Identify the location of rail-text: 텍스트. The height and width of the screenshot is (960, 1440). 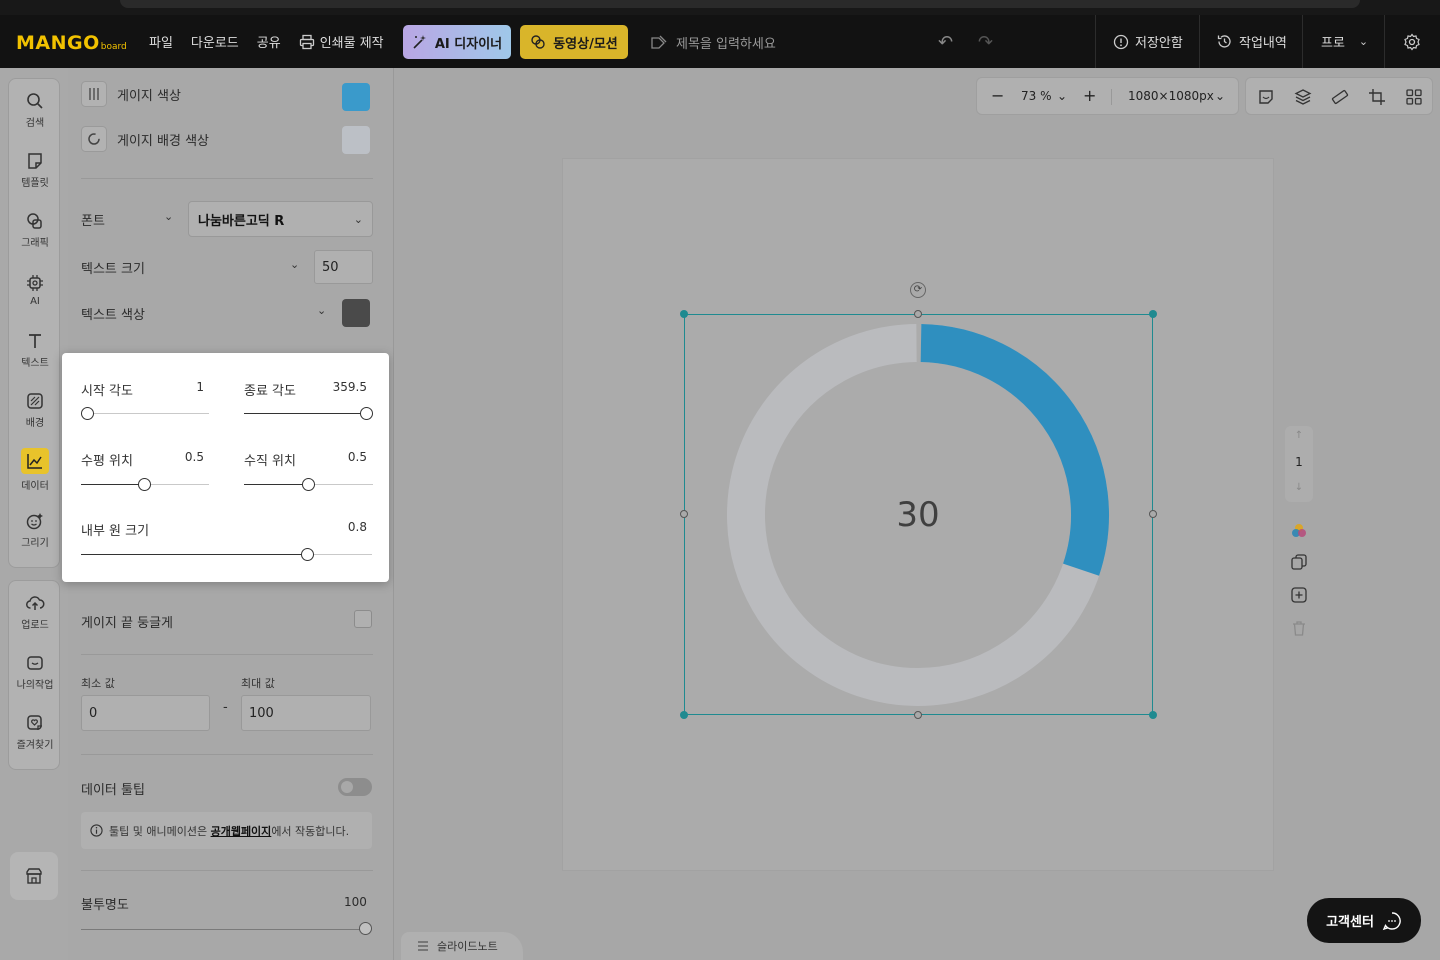
(35, 350).